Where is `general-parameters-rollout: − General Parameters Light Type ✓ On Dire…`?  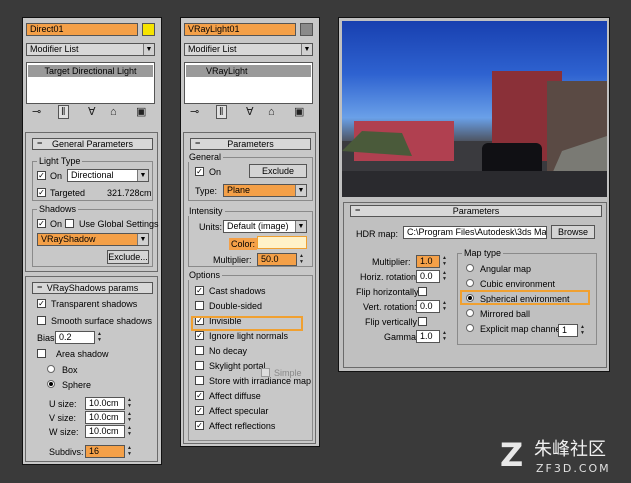 general-parameters-rollout: − General Parameters Light Type ✓ On Dire… is located at coordinates (92, 202).